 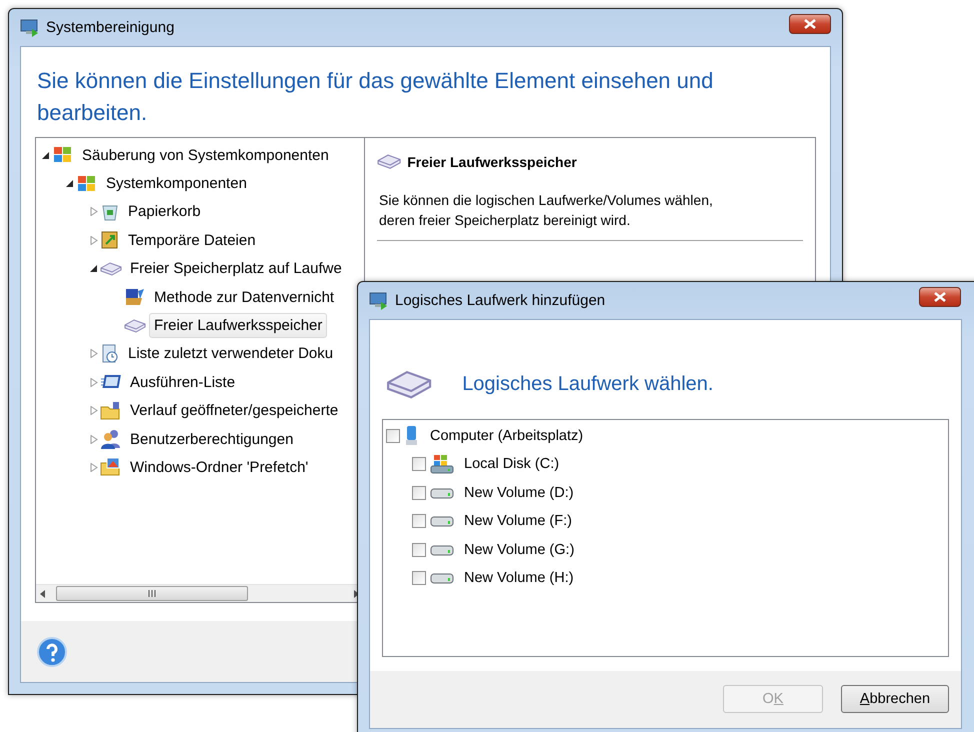 What do you see at coordinates (164, 211) in the screenshot?
I see `tree-item: Papierkorb` at bounding box center [164, 211].